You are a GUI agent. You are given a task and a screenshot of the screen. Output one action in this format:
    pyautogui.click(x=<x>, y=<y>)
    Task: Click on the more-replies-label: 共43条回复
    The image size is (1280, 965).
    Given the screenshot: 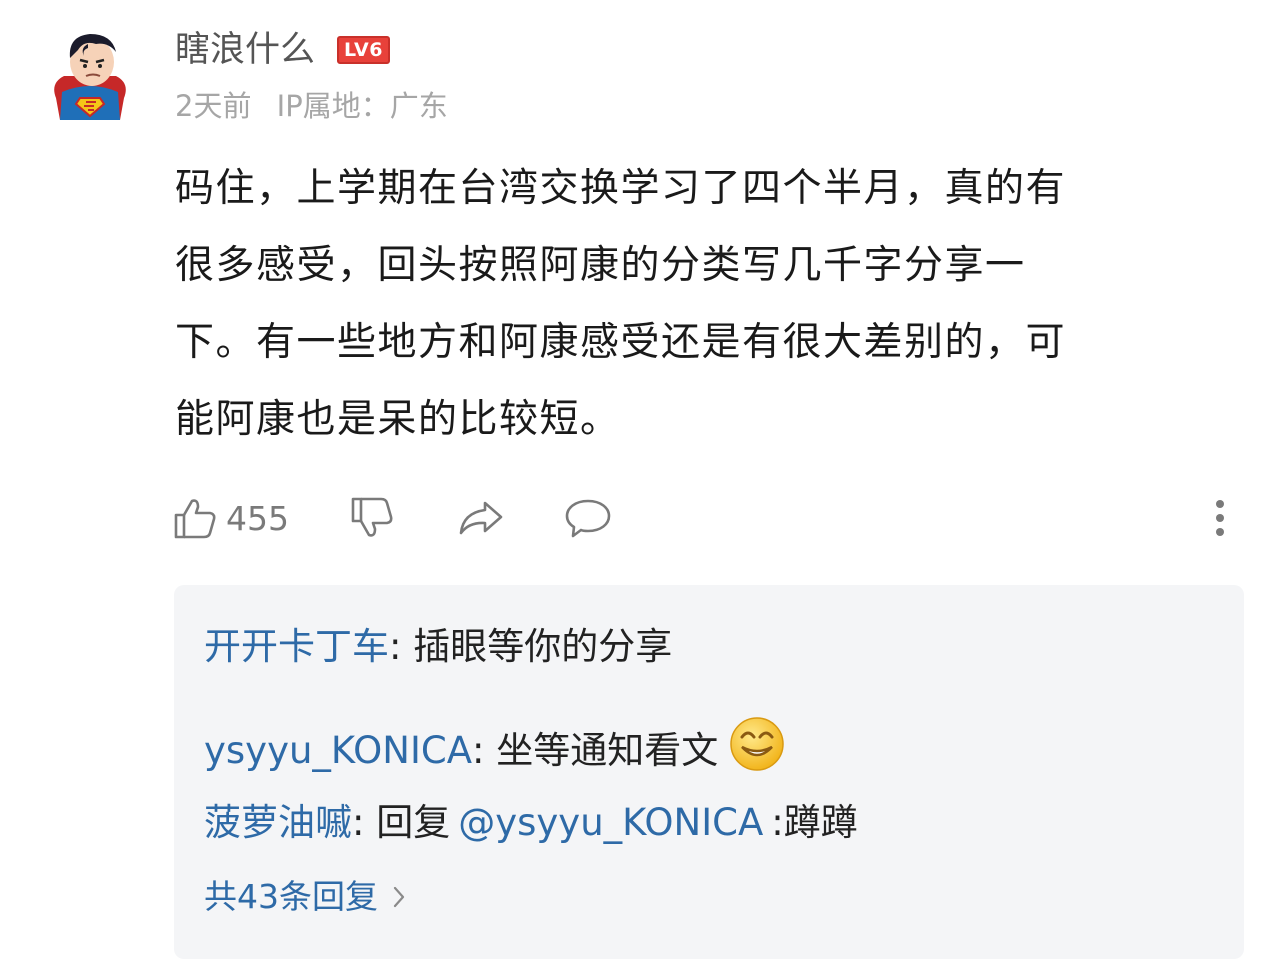 What is the action you would take?
    pyautogui.click(x=291, y=896)
    